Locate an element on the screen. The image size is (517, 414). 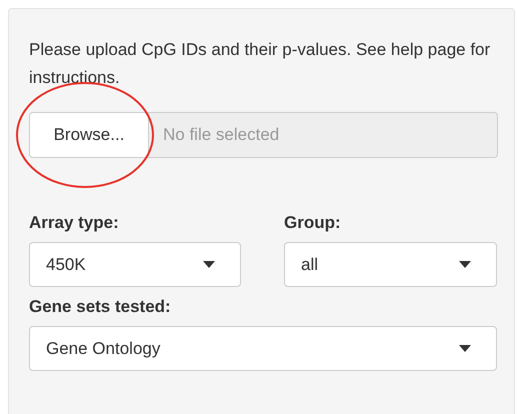
select-label: Group: is located at coordinates (313, 223).